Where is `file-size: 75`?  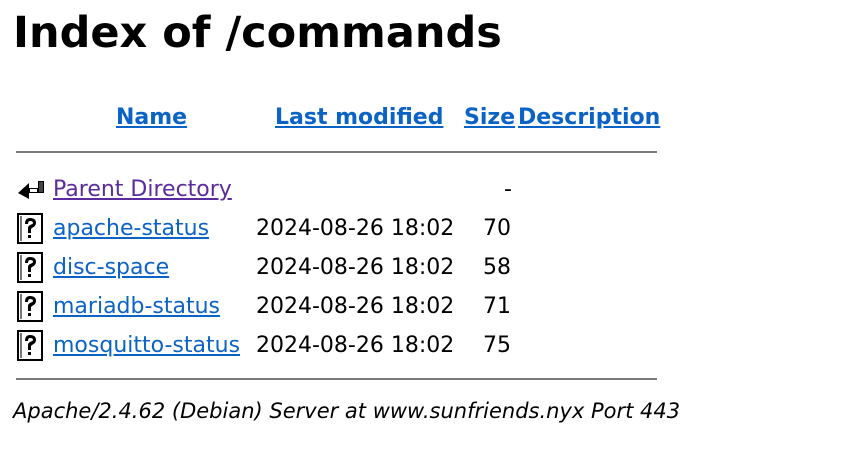 file-size: 75 is located at coordinates (497, 345).